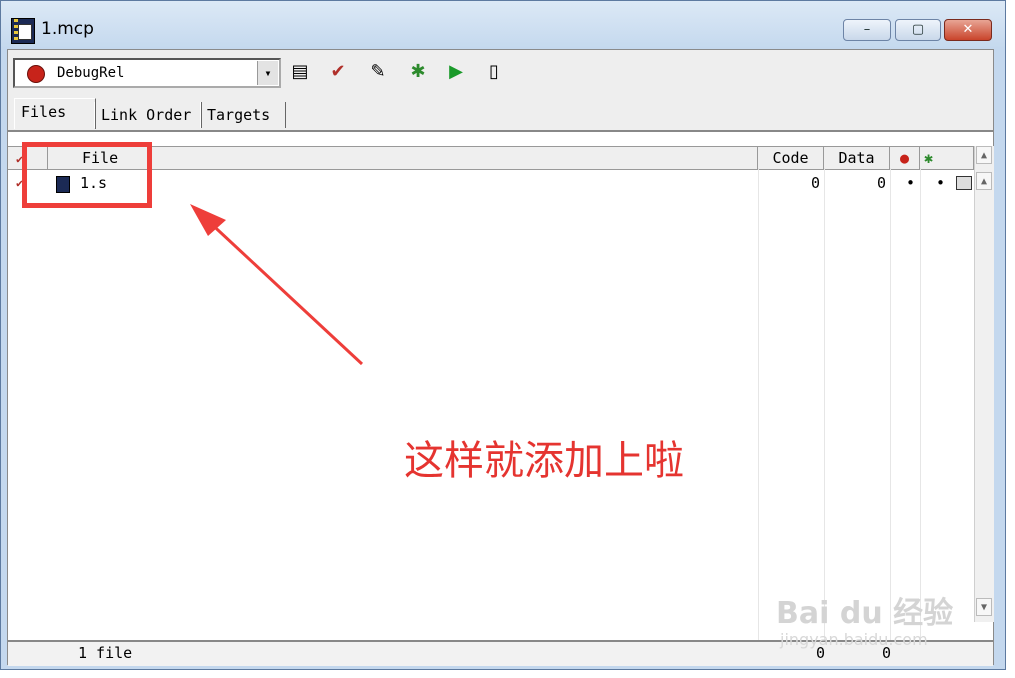 The width and height of the screenshot is (1015, 678). What do you see at coordinates (905, 158) in the screenshot?
I see `debug-column-icon: ●` at bounding box center [905, 158].